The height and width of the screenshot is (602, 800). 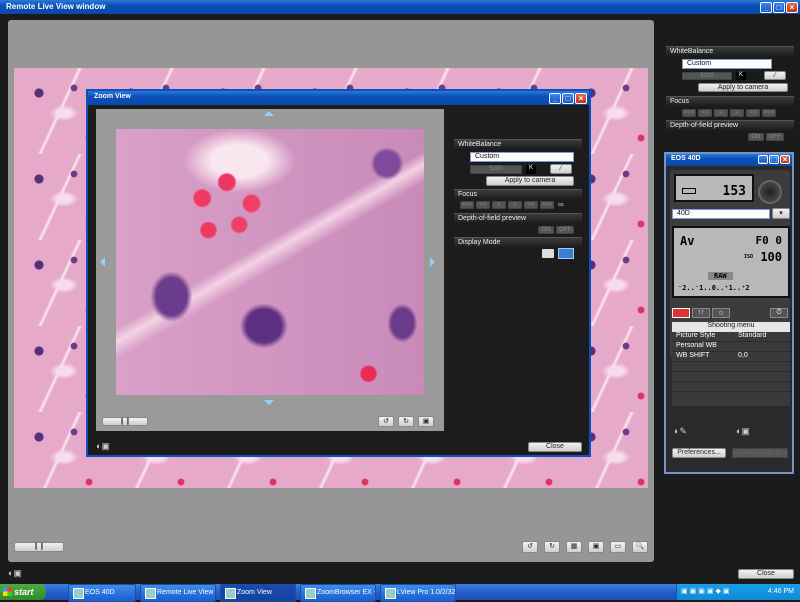 I want to click on focus-btn-3: <, so click(x=721, y=113).